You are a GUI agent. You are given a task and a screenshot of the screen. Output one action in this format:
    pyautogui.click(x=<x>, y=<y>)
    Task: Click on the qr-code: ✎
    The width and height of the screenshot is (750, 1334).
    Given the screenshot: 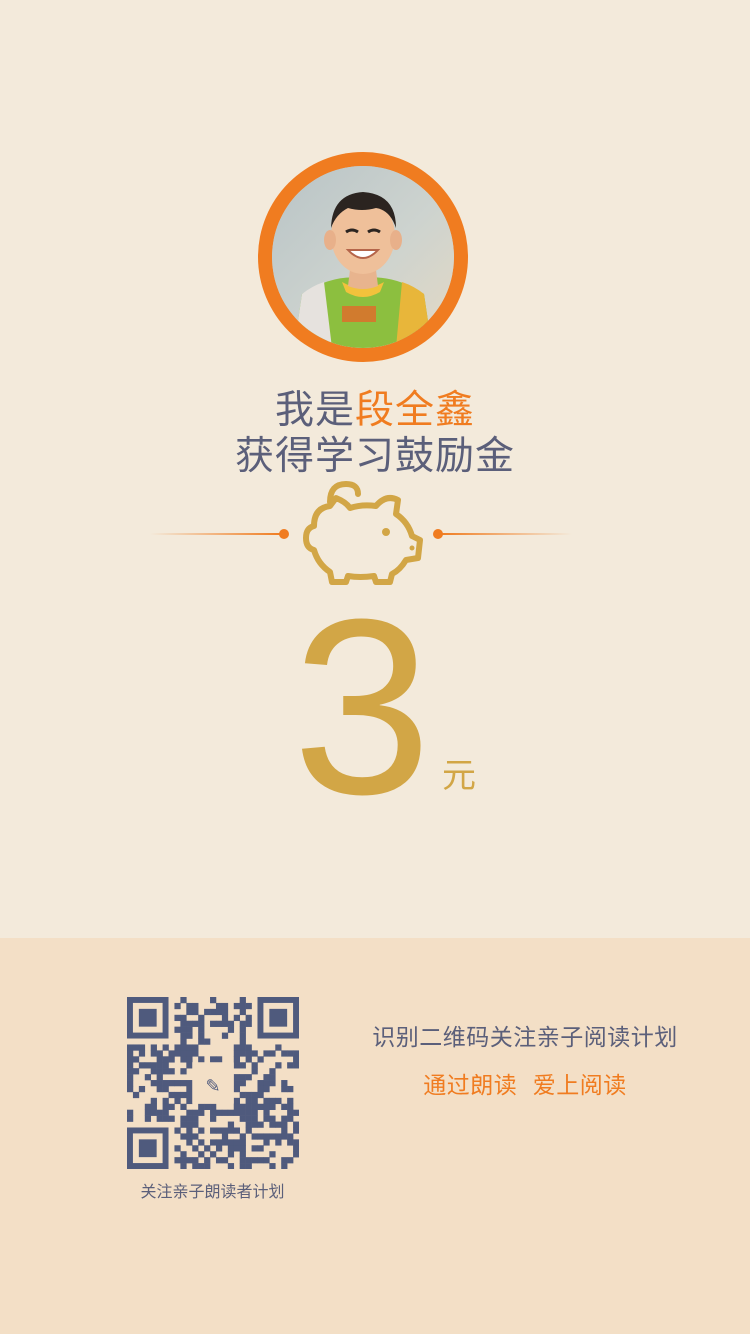 What is the action you would take?
    pyautogui.click(x=213, y=1083)
    